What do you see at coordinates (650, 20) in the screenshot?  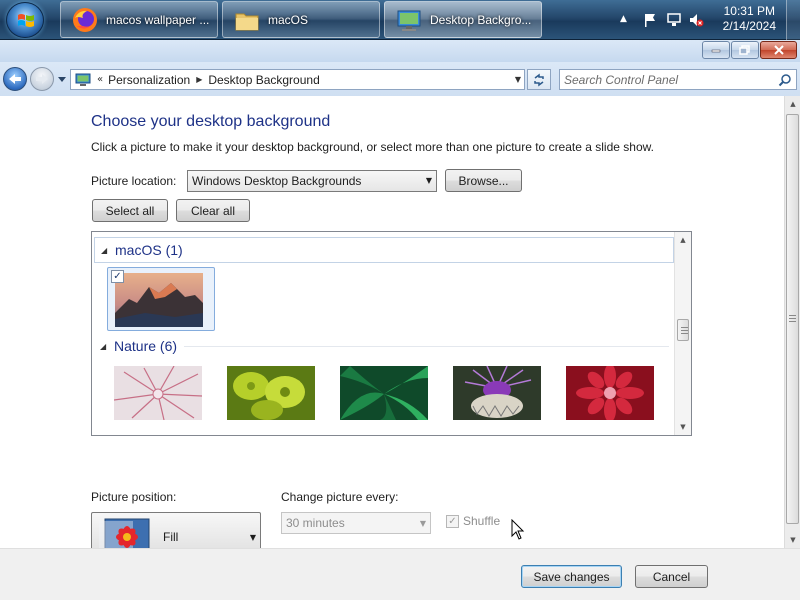 I see `action-center-flag-icon` at bounding box center [650, 20].